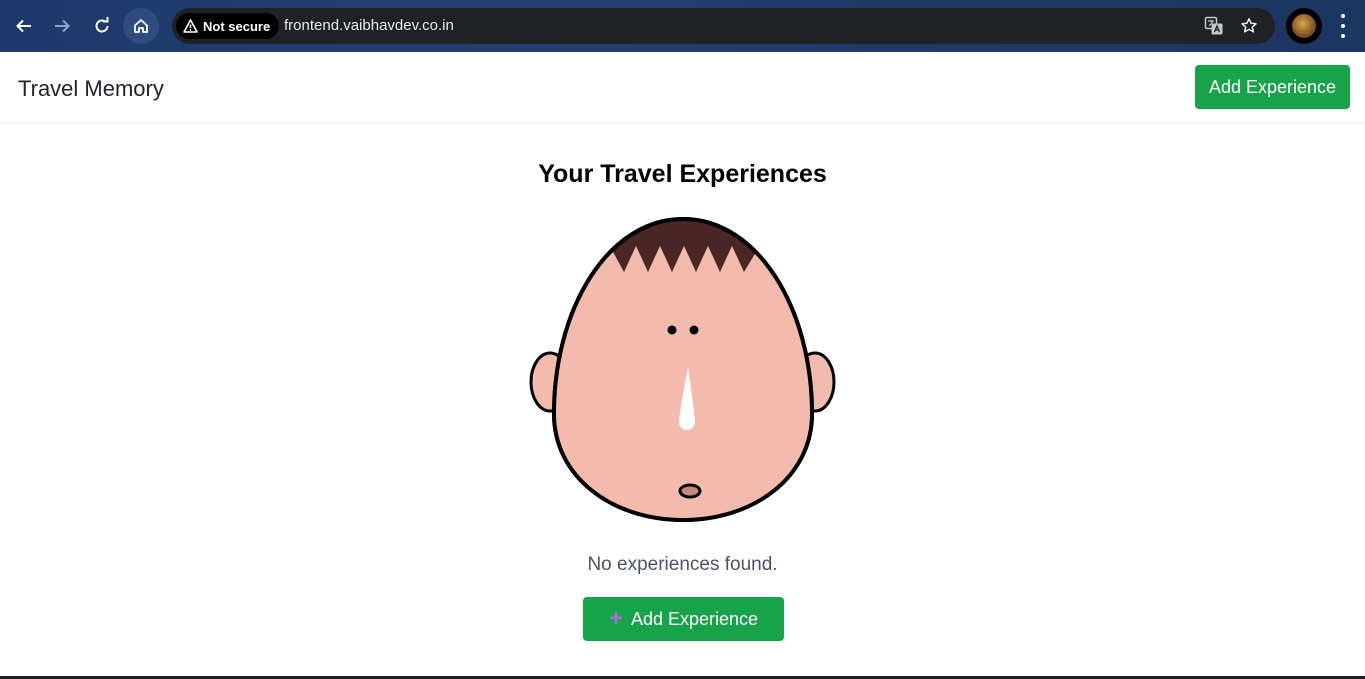 This screenshot has height=679, width=1365. What do you see at coordinates (672, 330) in the screenshot?
I see `left-eye` at bounding box center [672, 330].